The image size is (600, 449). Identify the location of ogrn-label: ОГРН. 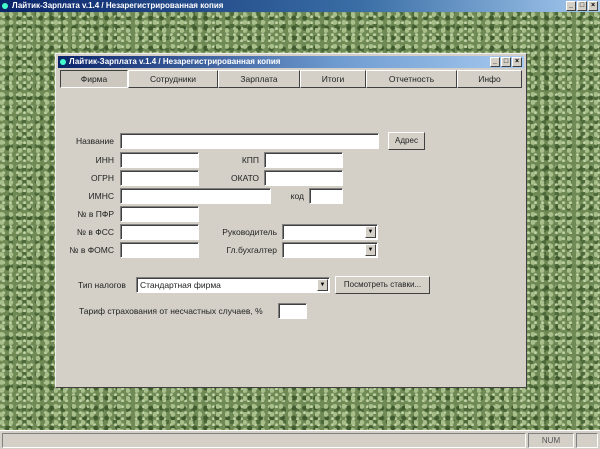
(102, 178).